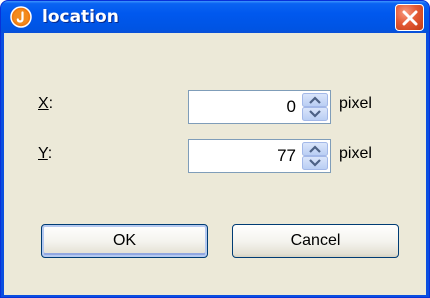  What do you see at coordinates (355, 103) in the screenshot?
I see `x-unit: pixel` at bounding box center [355, 103].